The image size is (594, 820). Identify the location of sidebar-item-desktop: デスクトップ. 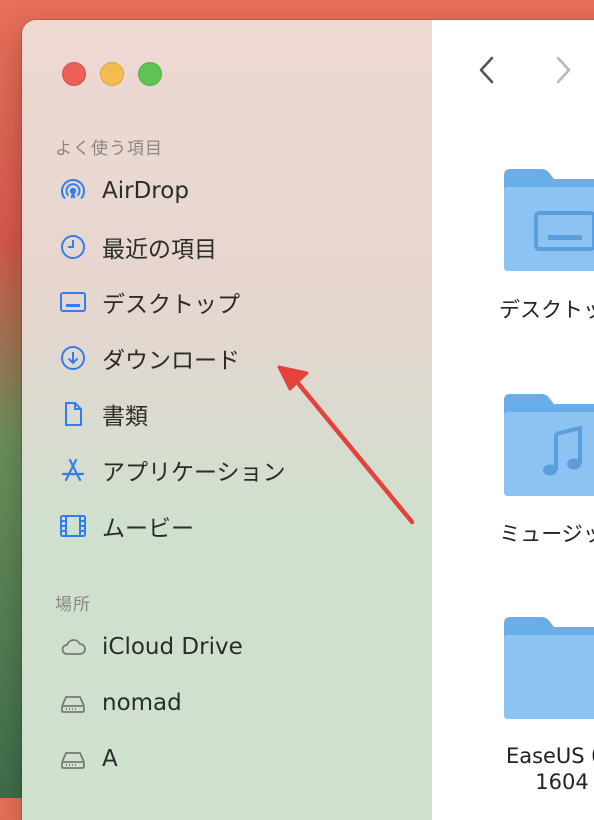
(149, 302).